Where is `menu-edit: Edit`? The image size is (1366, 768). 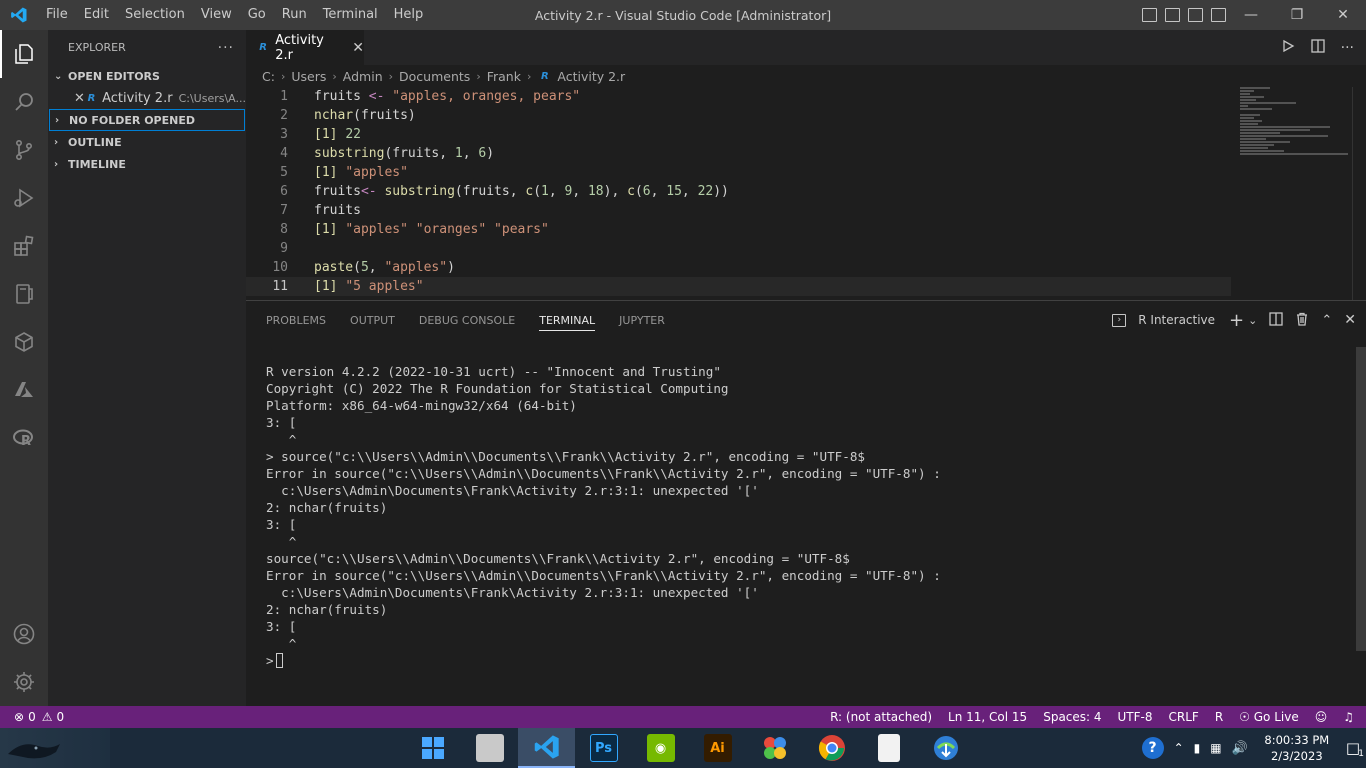
menu-edit: Edit is located at coordinates (96, 15).